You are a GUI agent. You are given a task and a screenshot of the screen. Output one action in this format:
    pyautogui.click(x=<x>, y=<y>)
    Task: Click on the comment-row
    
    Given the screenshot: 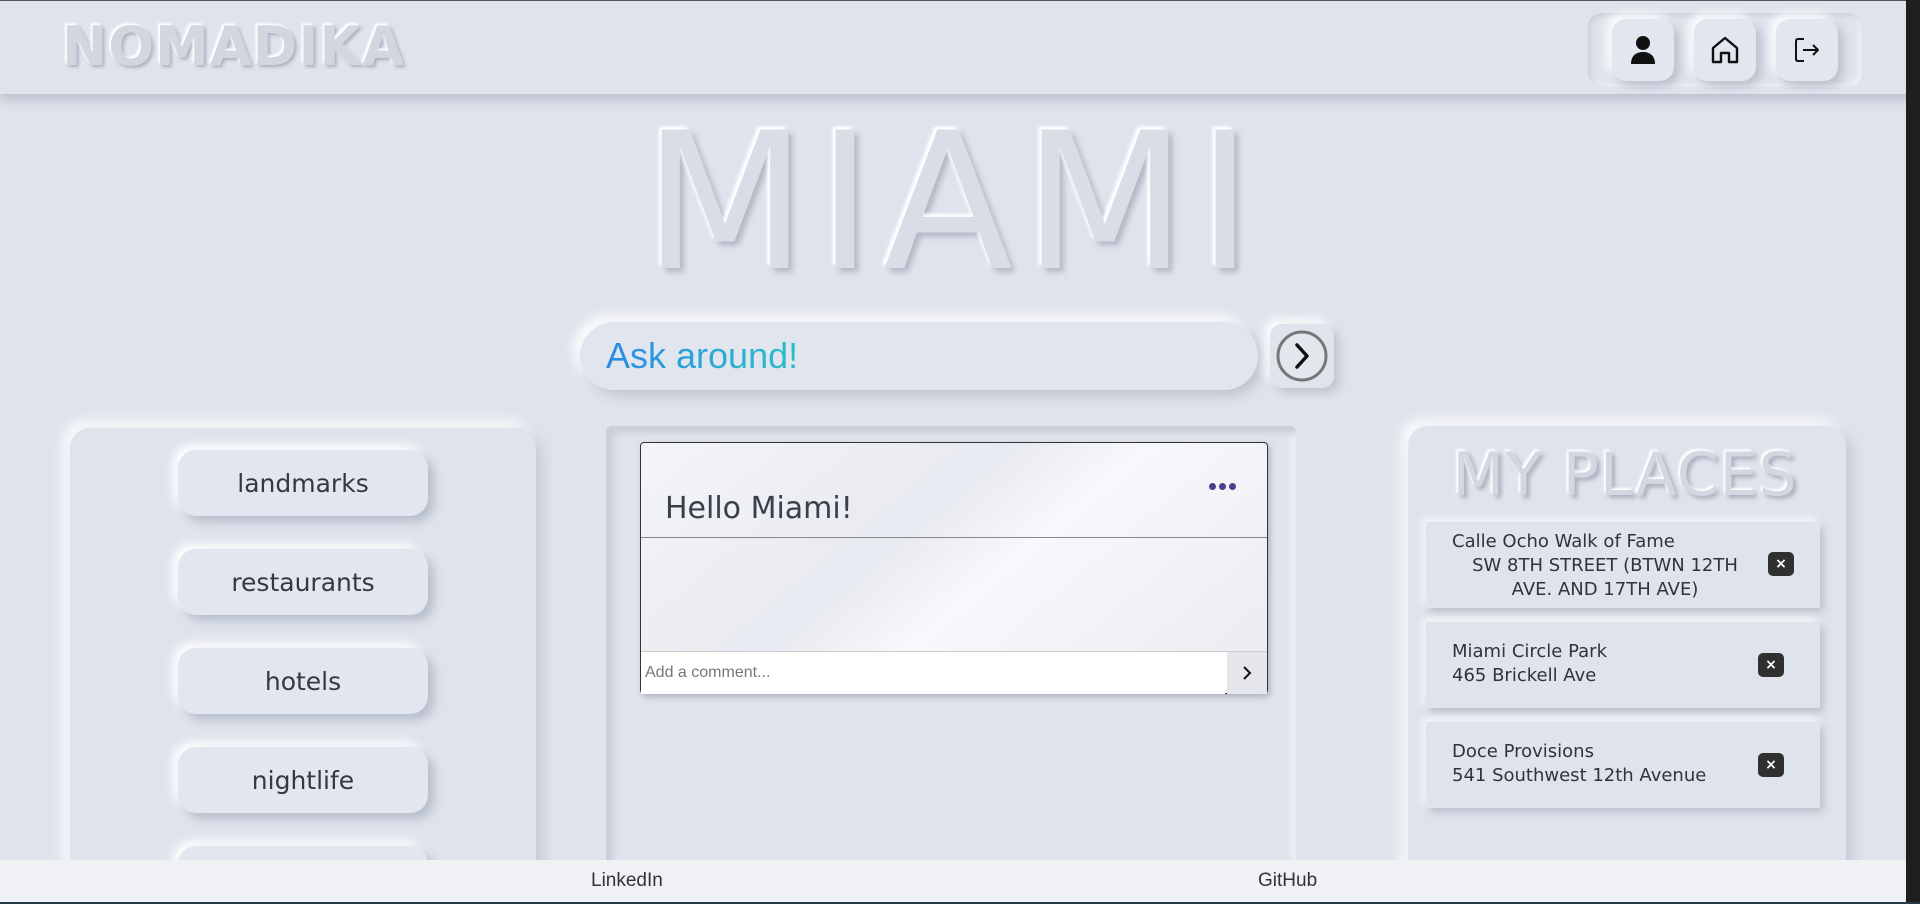 What is the action you would take?
    pyautogui.click(x=954, y=672)
    